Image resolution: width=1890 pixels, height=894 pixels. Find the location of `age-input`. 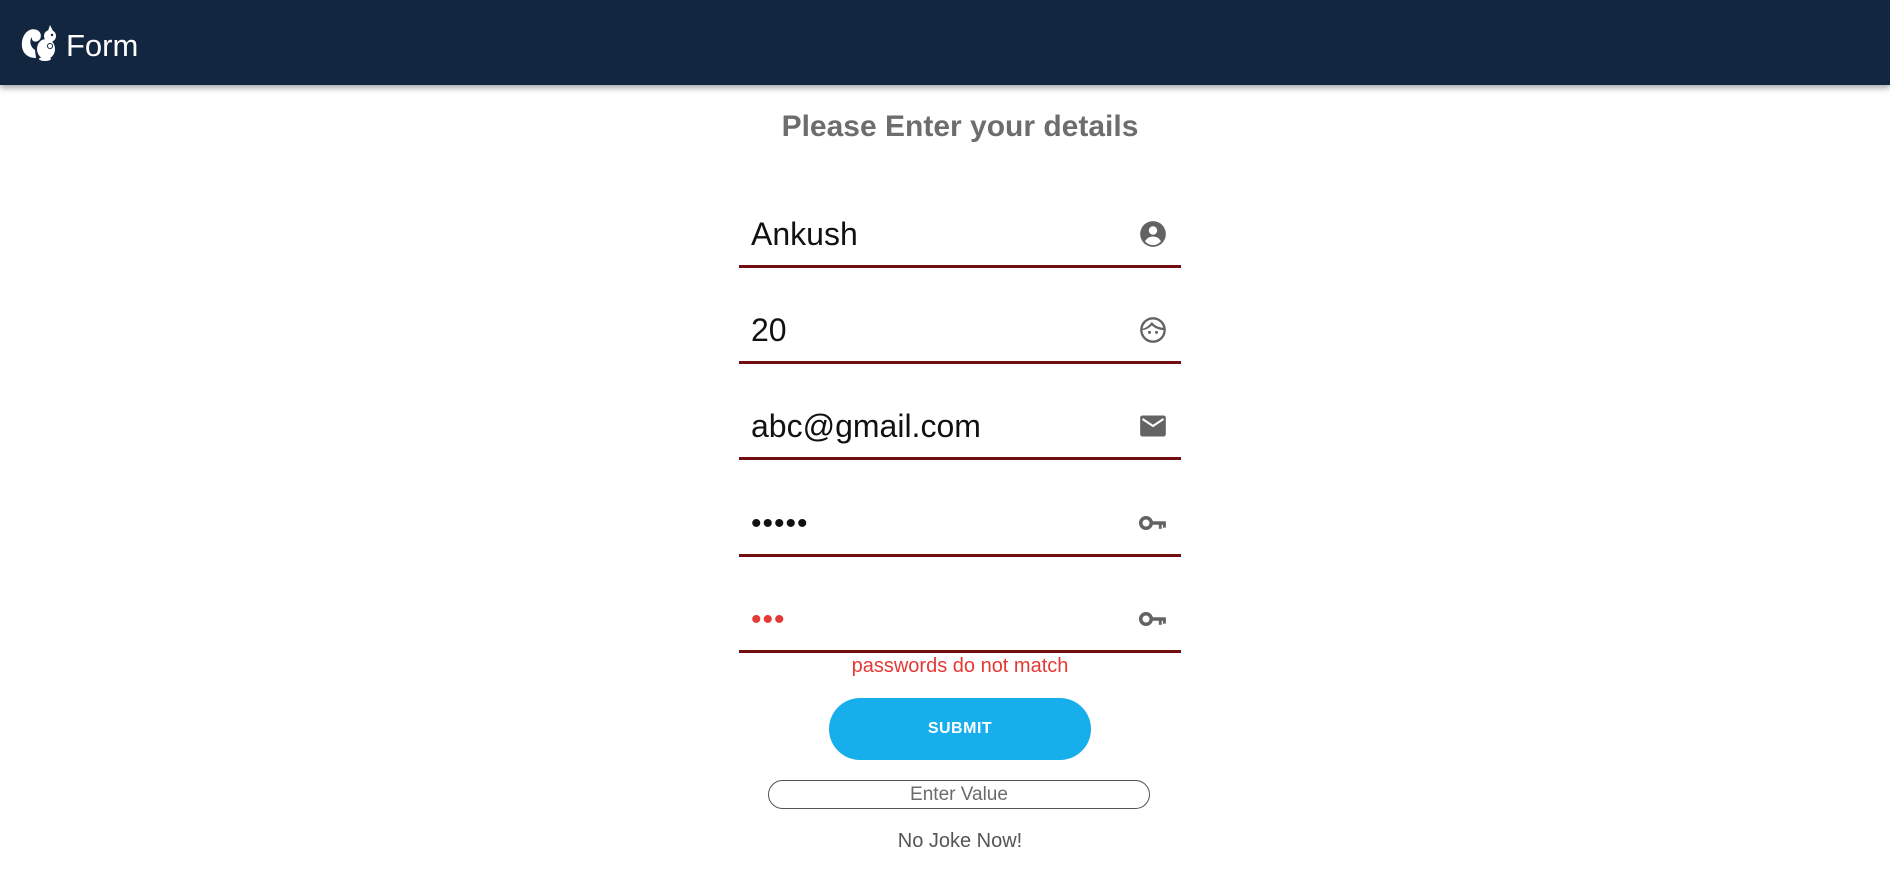

age-input is located at coordinates (931, 330).